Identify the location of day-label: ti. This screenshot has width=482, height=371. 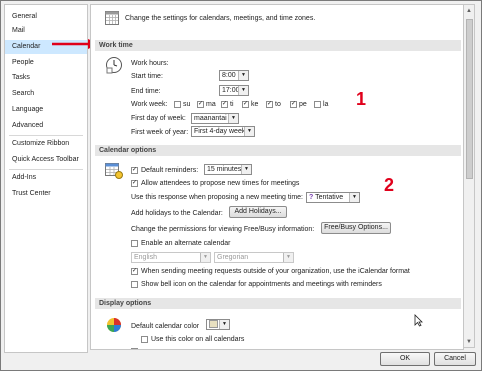
(232, 104).